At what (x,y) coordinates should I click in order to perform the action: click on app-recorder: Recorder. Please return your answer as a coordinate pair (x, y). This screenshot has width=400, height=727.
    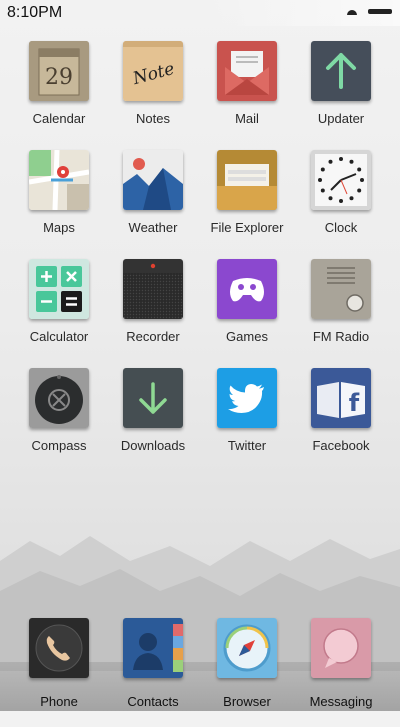
    Looking at the image, I should click on (153, 313).